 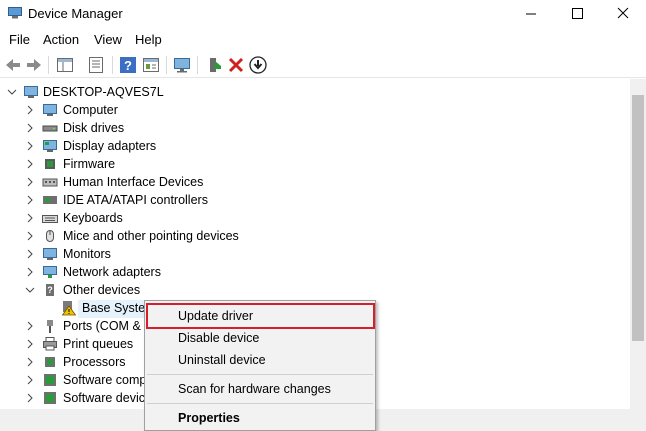 I want to click on tree-item-label: IDE ATA/ATAPI controllers, so click(x=135, y=200).